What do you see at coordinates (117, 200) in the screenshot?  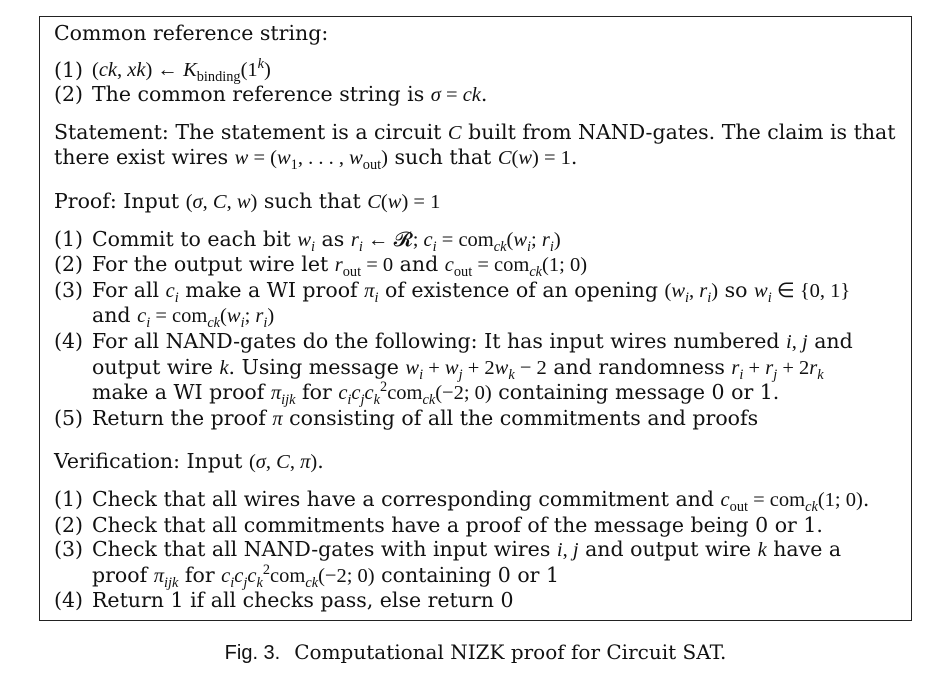 I see `proof-heading-text: Proof: Input` at bounding box center [117, 200].